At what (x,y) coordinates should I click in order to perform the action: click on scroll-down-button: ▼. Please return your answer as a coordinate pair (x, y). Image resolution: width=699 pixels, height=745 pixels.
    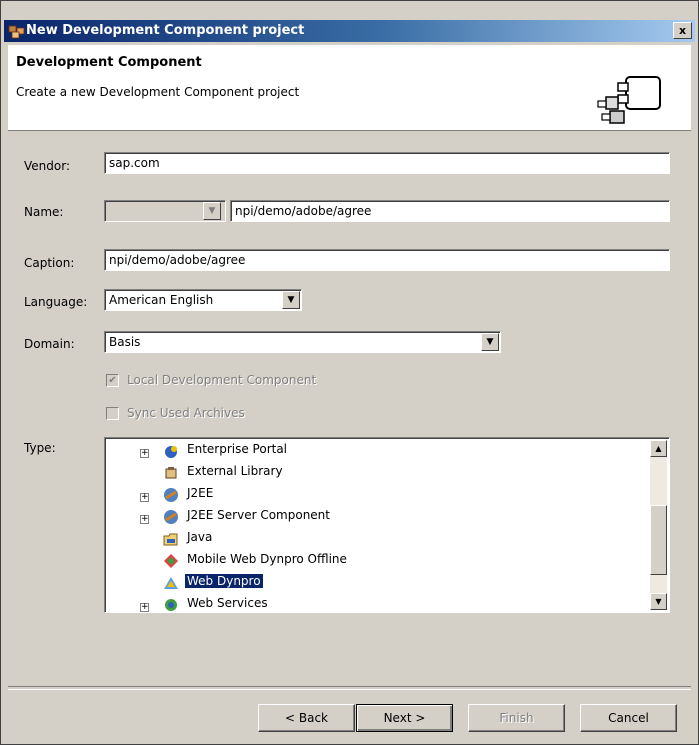
    Looking at the image, I should click on (658, 601).